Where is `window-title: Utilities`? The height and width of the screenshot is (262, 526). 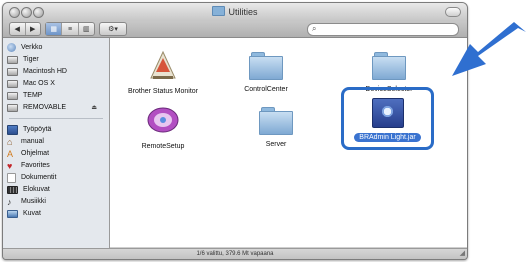
window-title: Utilities is located at coordinates (235, 11).